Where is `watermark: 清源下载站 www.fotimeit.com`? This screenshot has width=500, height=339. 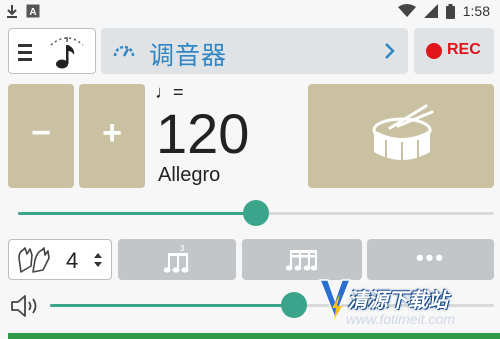
watermark: 清源下载站 www.fotimeit.com is located at coordinates (409, 307).